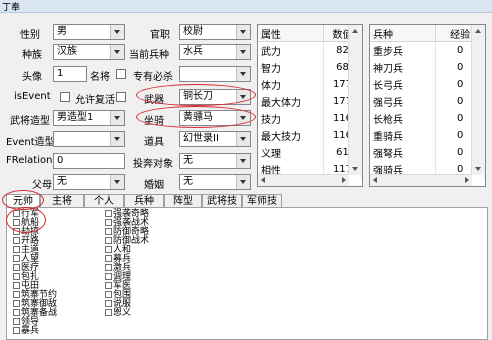 This screenshot has width=492, height=340. What do you see at coordinates (215, 139) in the screenshot?
I see `item-select: 幻世录II` at bounding box center [215, 139].